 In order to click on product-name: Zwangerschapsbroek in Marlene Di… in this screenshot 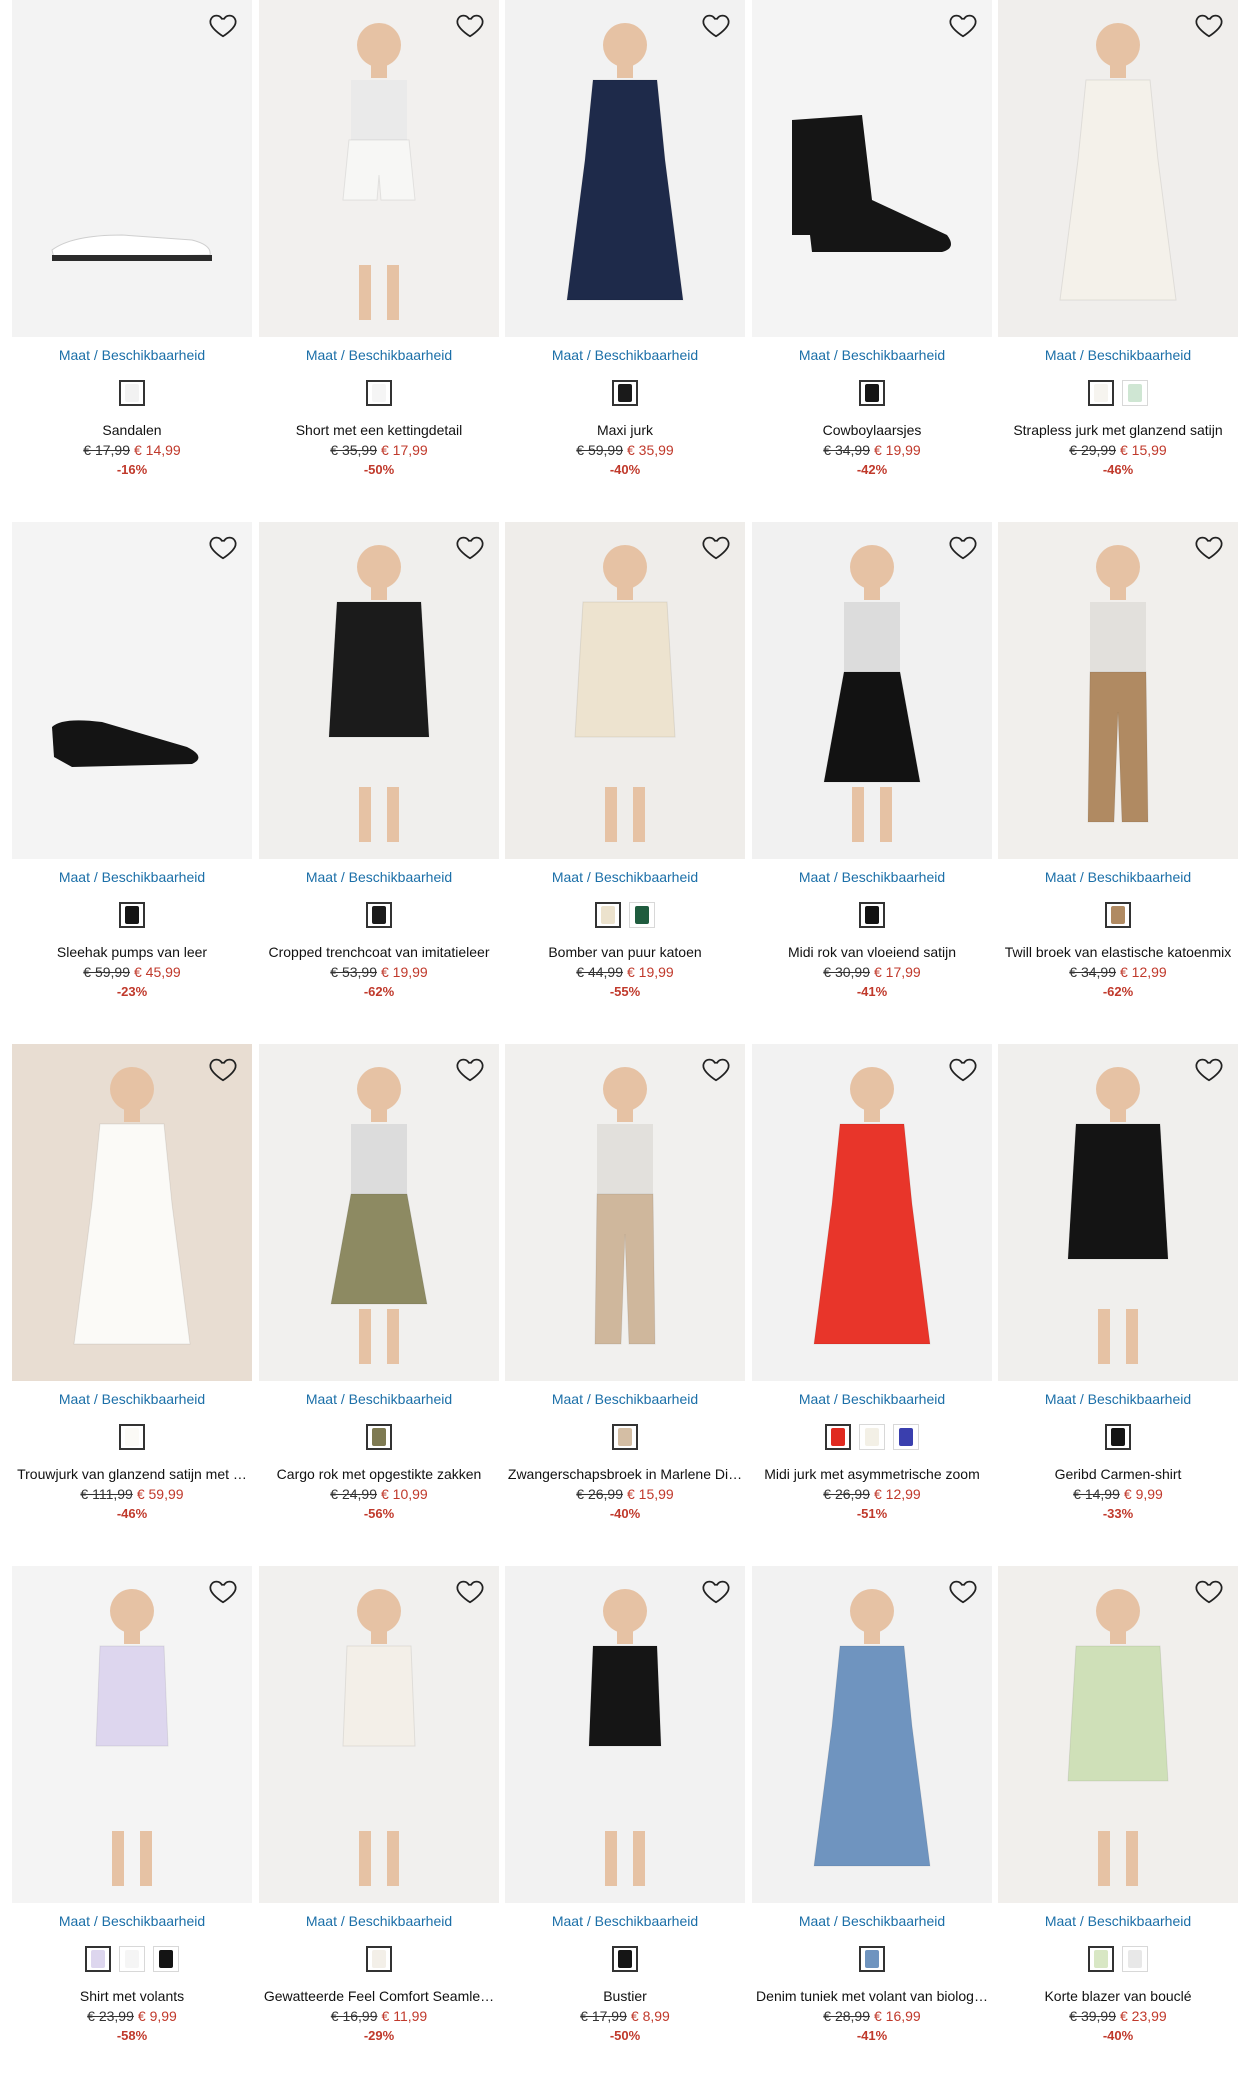, I will do `click(625, 1474)`.